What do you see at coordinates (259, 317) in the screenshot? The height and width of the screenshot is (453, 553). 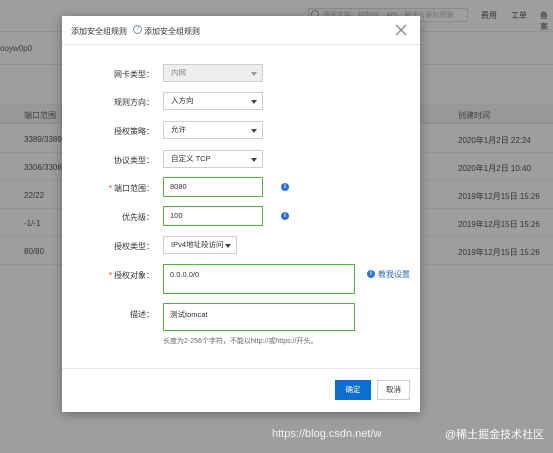 I see `description-textarea: 测试tomcat` at bounding box center [259, 317].